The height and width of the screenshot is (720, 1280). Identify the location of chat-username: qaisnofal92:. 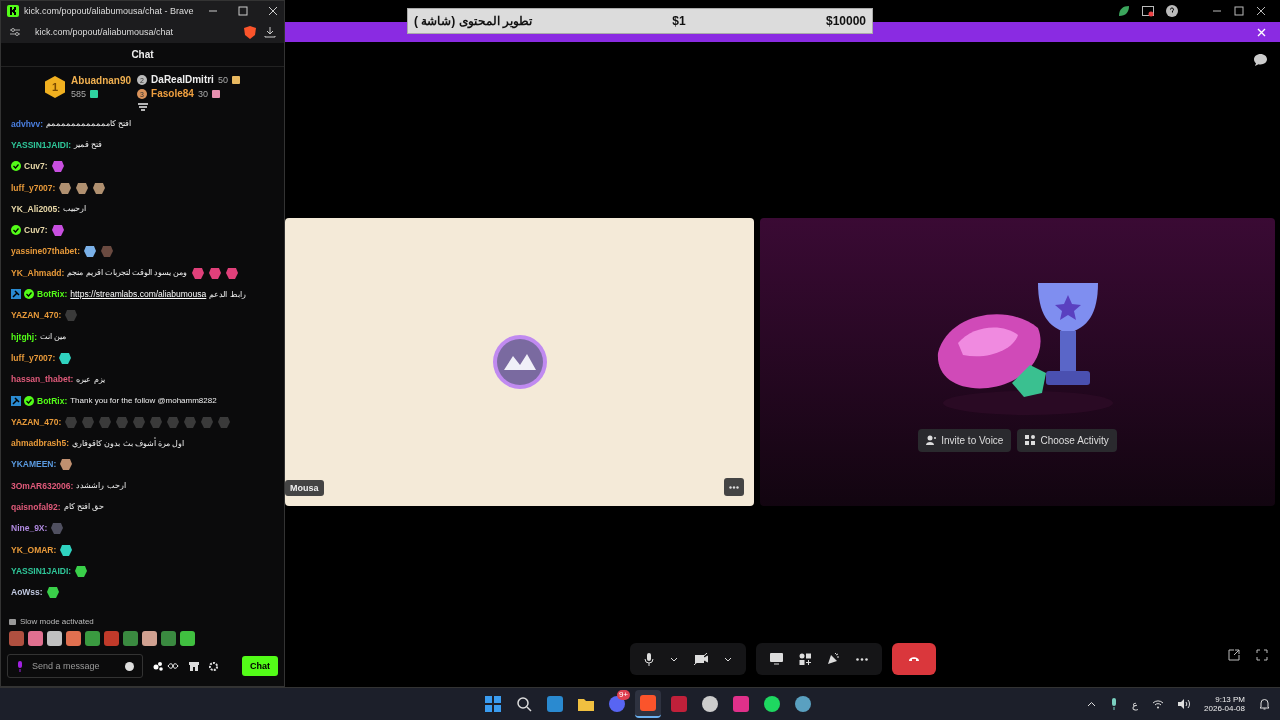
(36, 507).